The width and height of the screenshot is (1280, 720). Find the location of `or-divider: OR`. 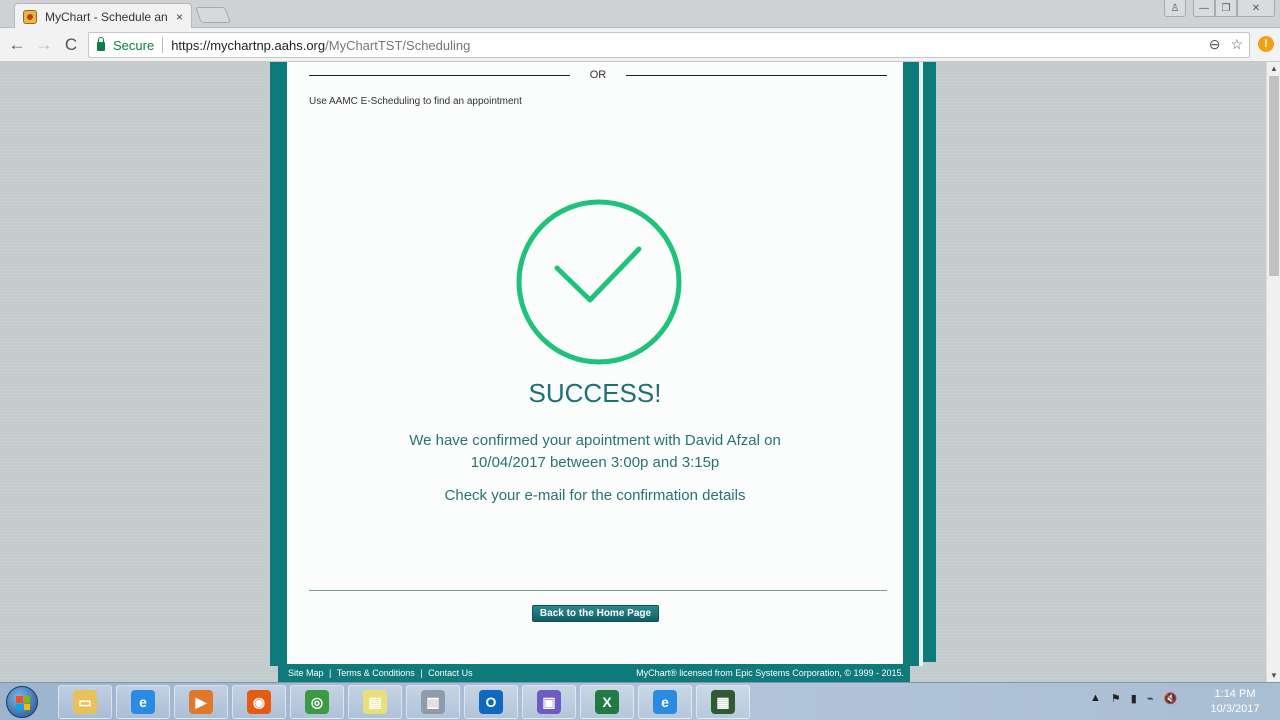

or-divider: OR is located at coordinates (598, 75).